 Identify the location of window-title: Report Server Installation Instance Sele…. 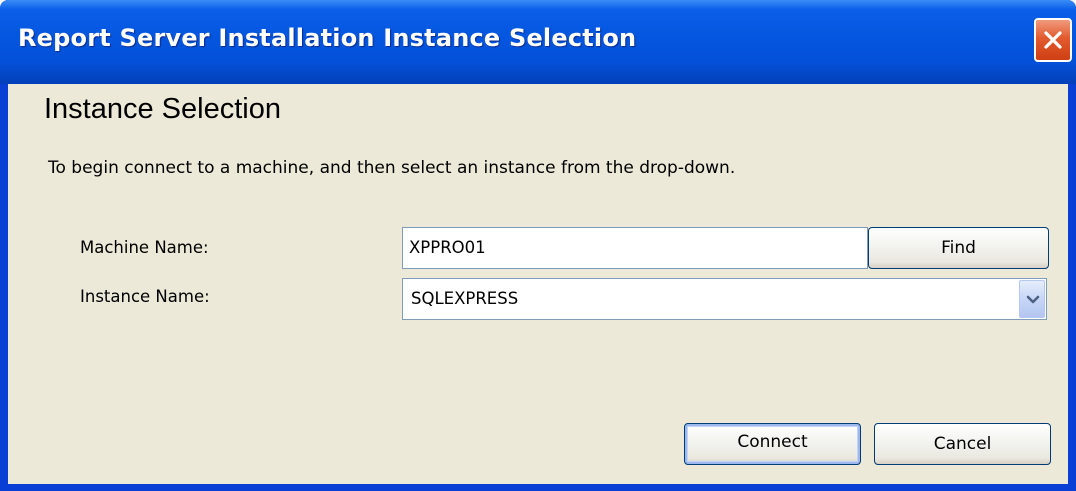
(327, 38).